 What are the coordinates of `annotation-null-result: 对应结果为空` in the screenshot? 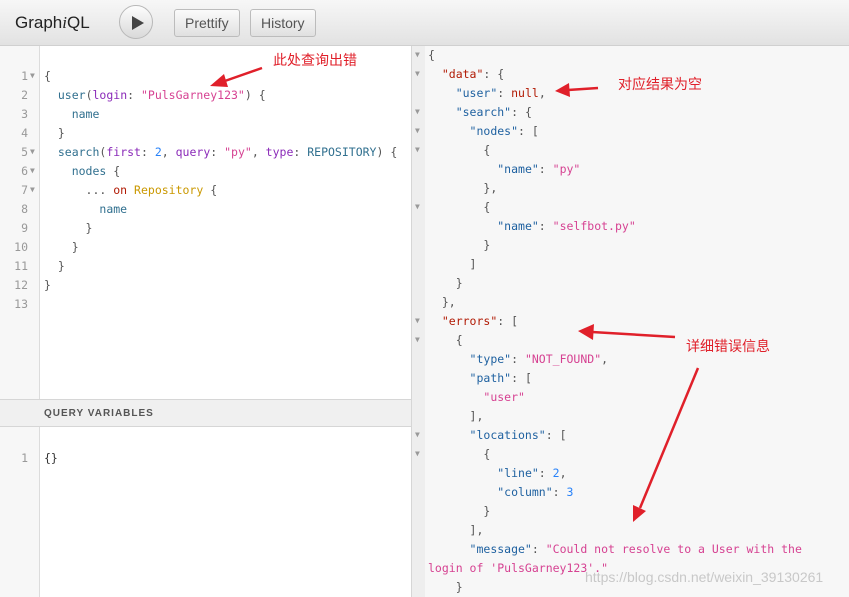 It's located at (660, 84).